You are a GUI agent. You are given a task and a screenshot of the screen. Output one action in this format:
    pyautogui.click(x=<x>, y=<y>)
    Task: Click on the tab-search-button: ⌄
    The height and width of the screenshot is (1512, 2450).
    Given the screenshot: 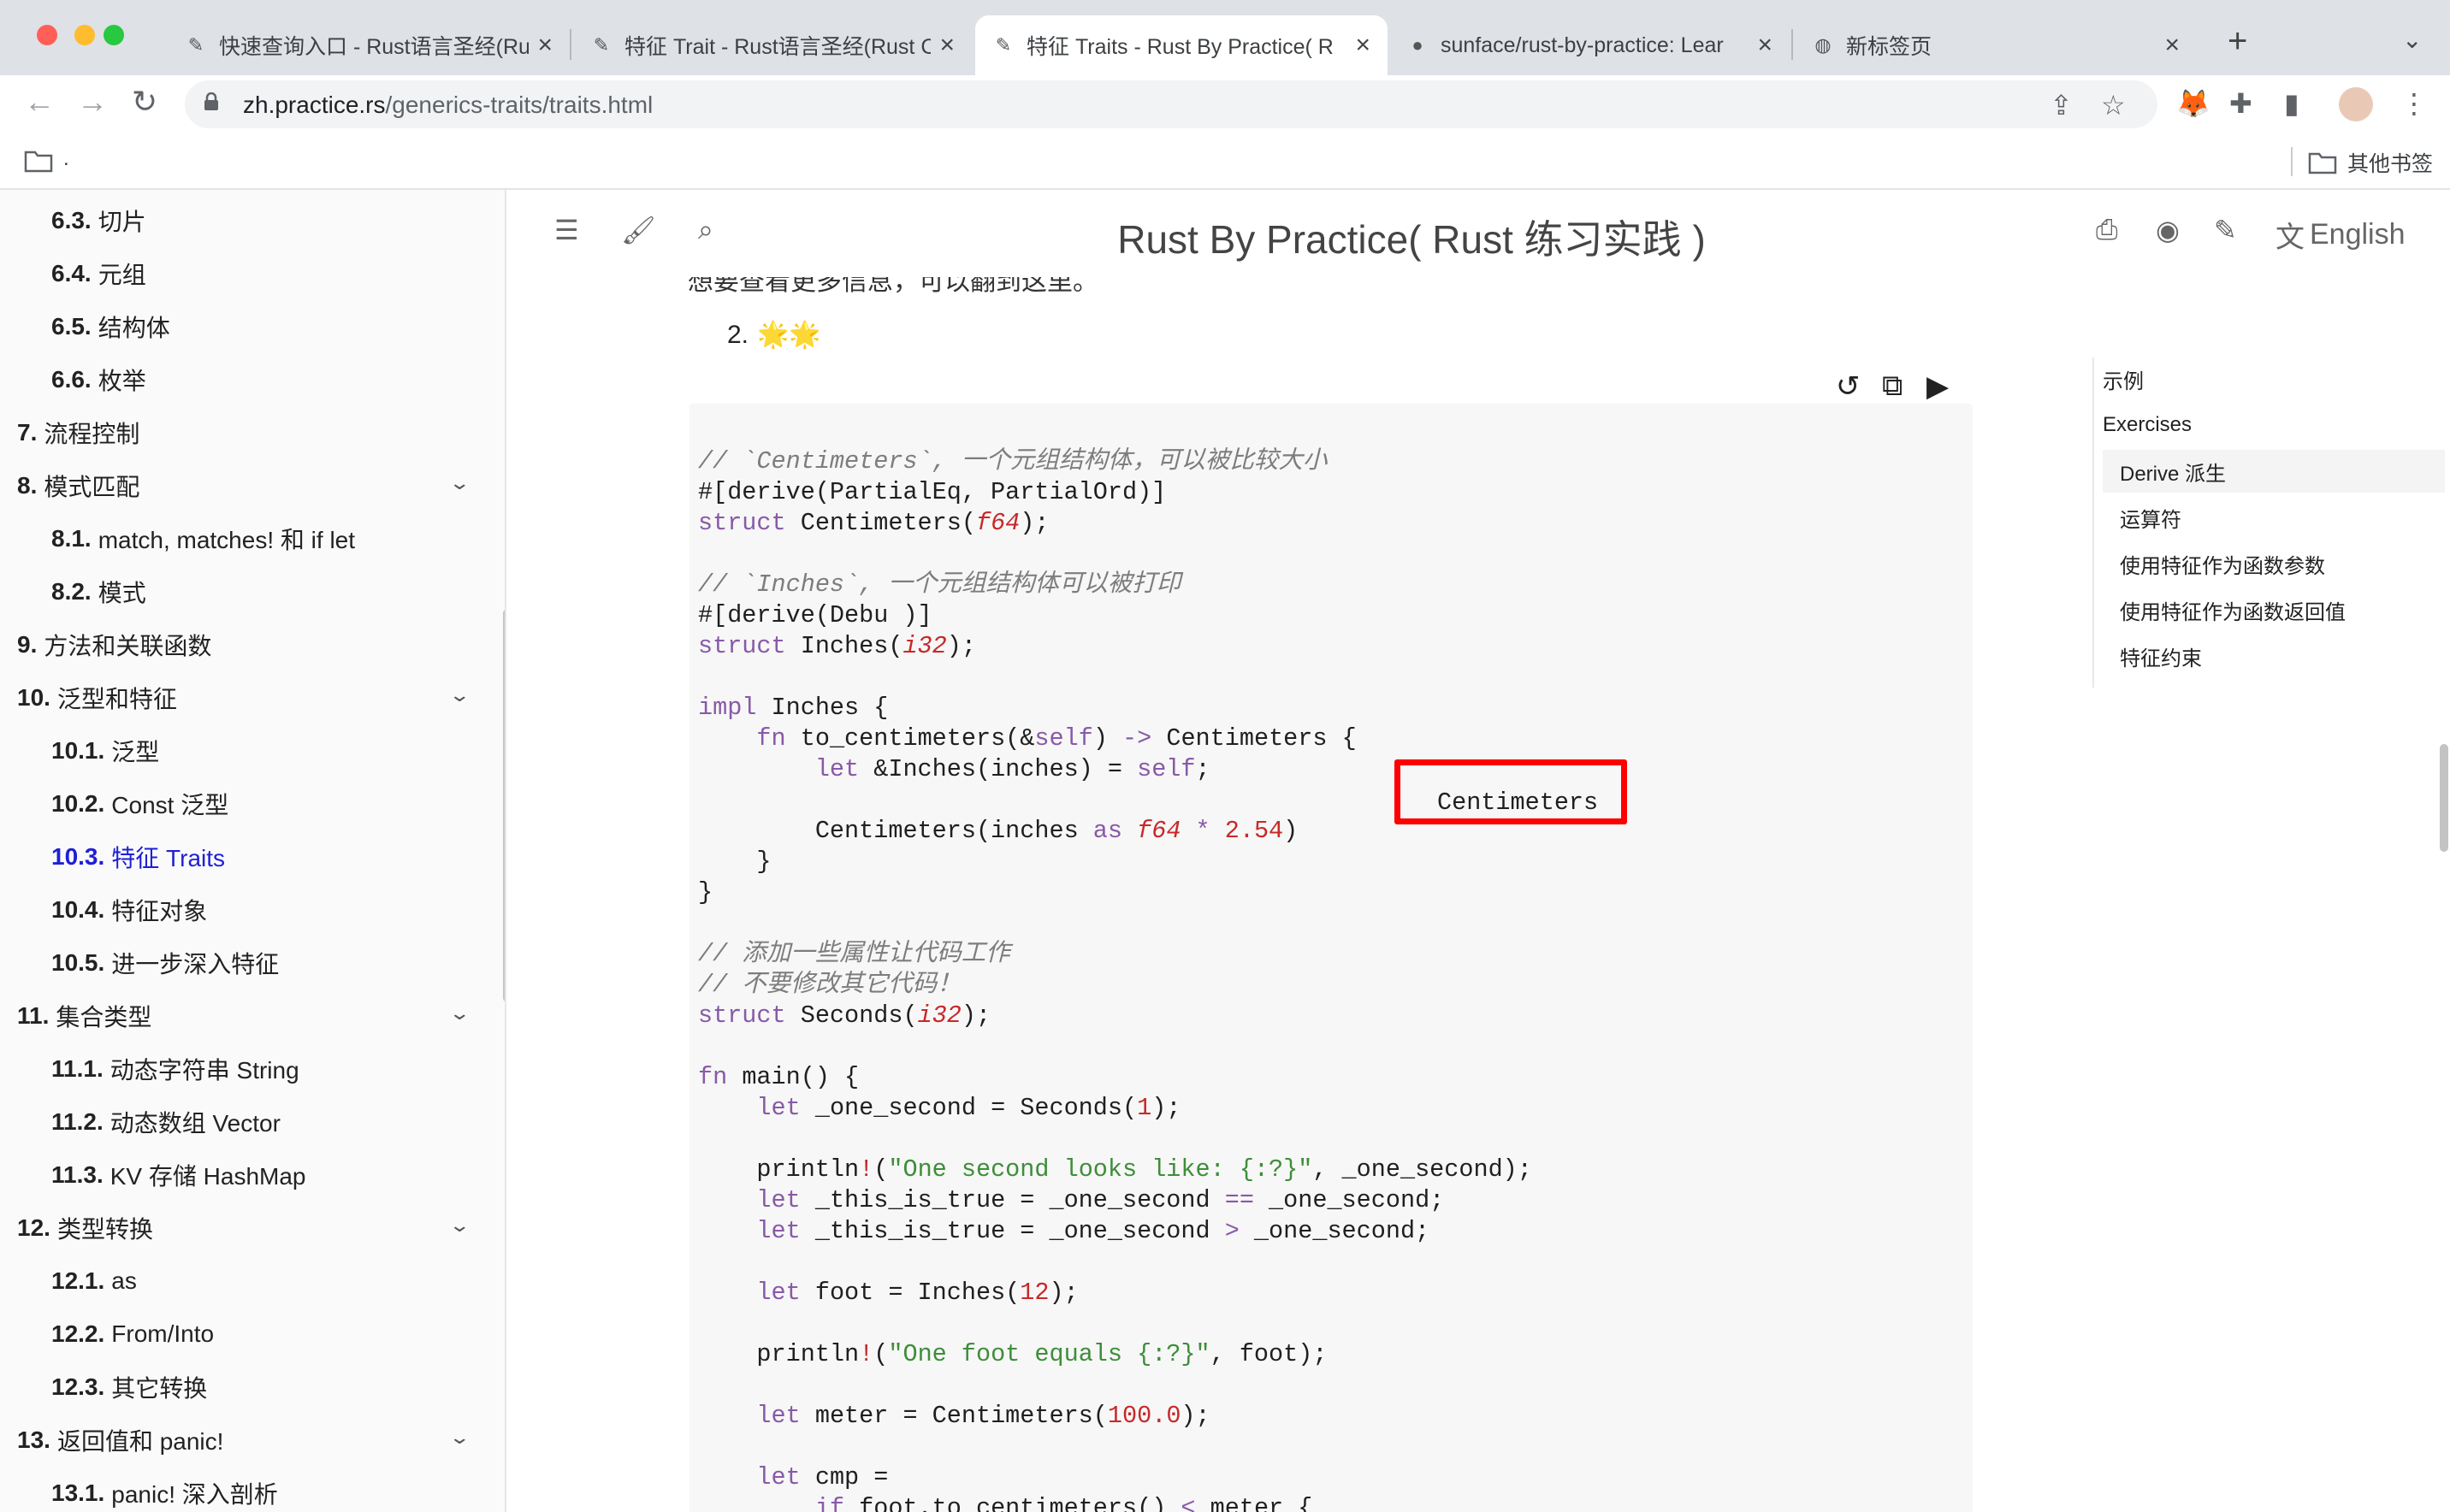 What is the action you would take?
    pyautogui.click(x=2412, y=40)
    